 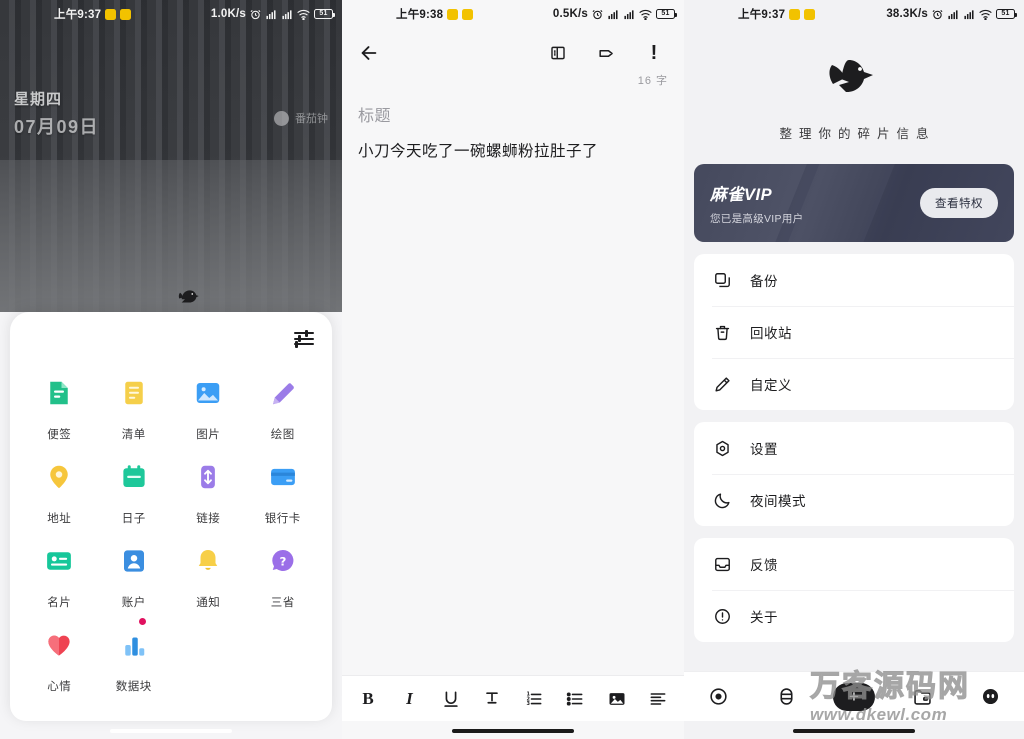 What do you see at coordinates (369, 53) in the screenshot?
I see `back-arrow-icon` at bounding box center [369, 53].